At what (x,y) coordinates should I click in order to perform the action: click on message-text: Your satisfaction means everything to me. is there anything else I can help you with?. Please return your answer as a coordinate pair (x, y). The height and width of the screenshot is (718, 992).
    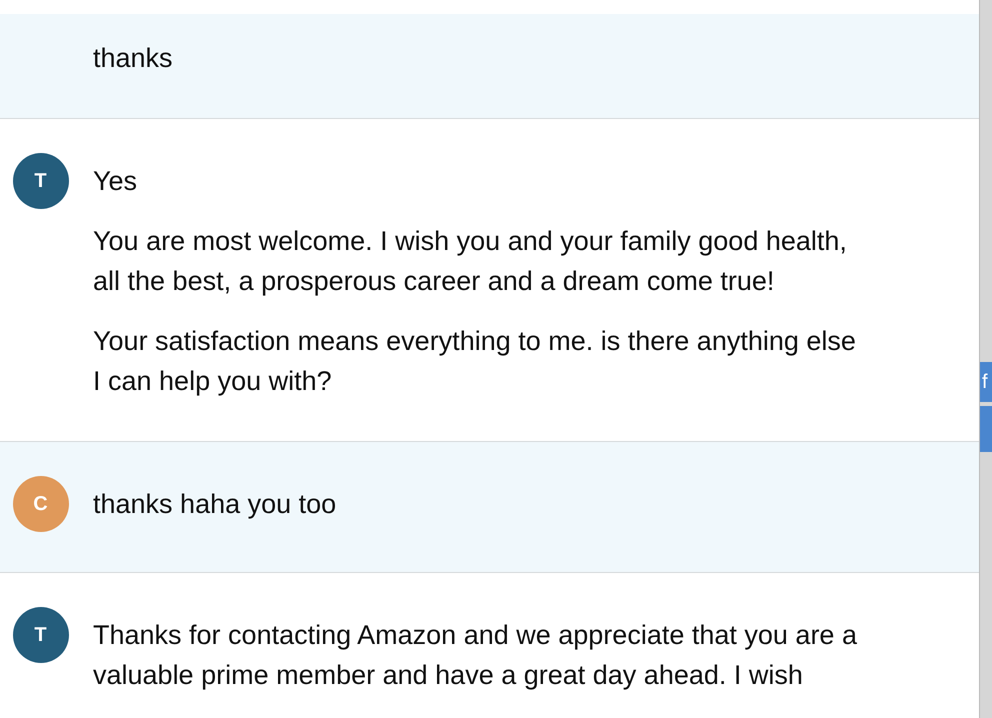
    Looking at the image, I should click on (475, 361).